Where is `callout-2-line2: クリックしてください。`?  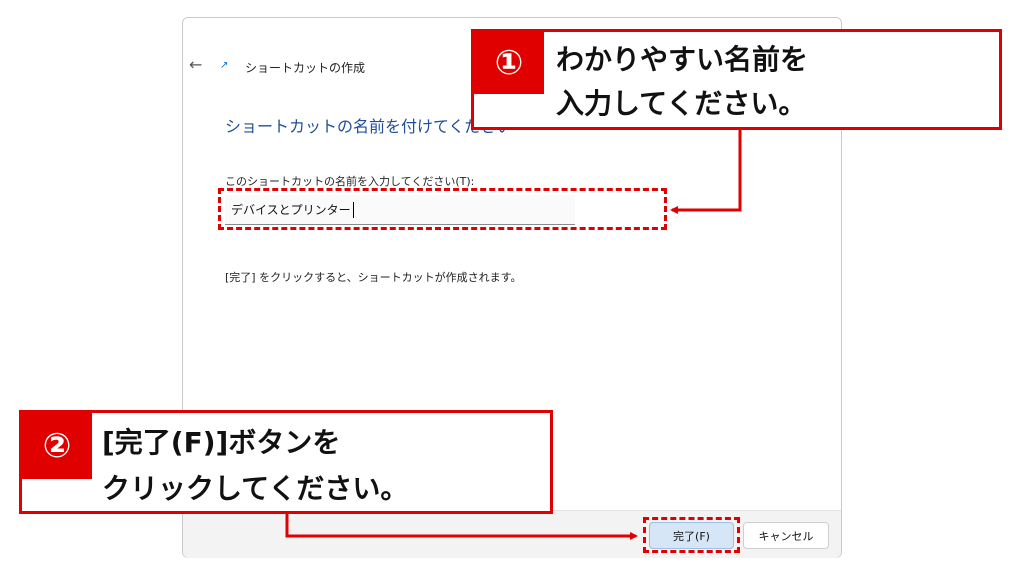 callout-2-line2: クリックしてください。 is located at coordinates (255, 488).